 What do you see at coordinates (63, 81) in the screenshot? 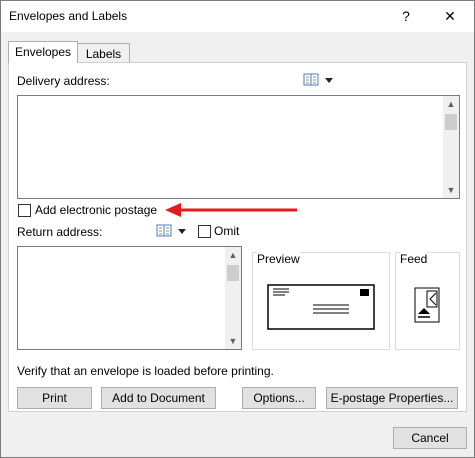
I see `delivery-address-label: Delivery address:` at bounding box center [63, 81].